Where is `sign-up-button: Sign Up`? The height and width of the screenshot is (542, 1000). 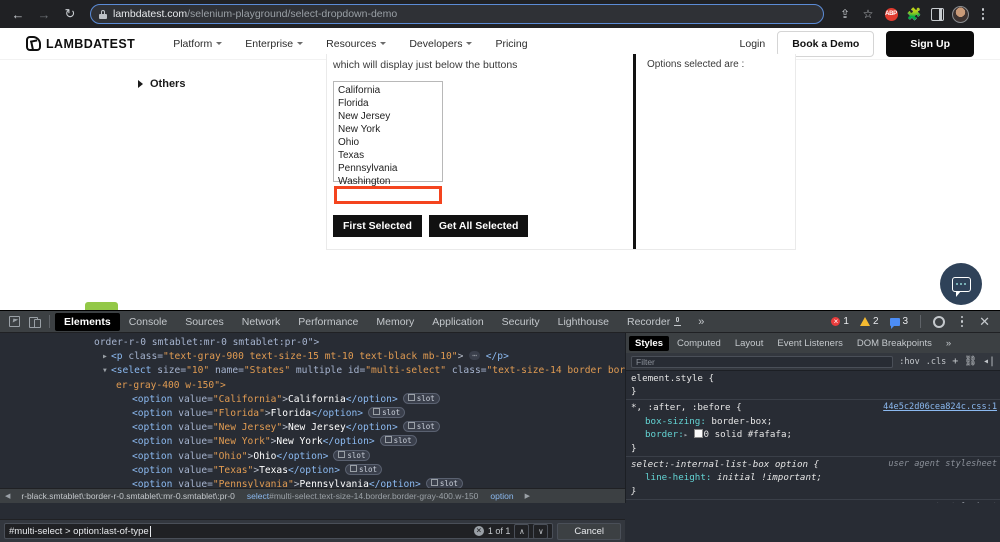 sign-up-button: Sign Up is located at coordinates (930, 43).